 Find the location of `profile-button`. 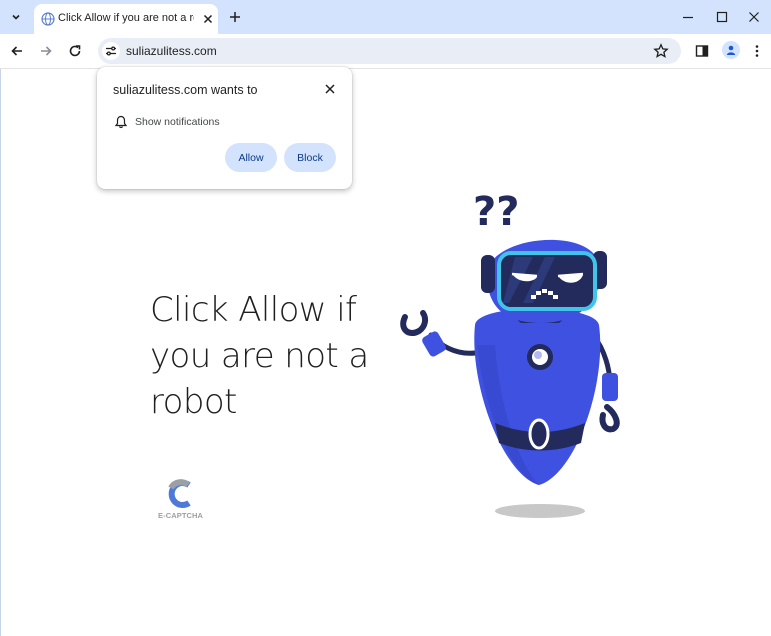

profile-button is located at coordinates (731, 50).